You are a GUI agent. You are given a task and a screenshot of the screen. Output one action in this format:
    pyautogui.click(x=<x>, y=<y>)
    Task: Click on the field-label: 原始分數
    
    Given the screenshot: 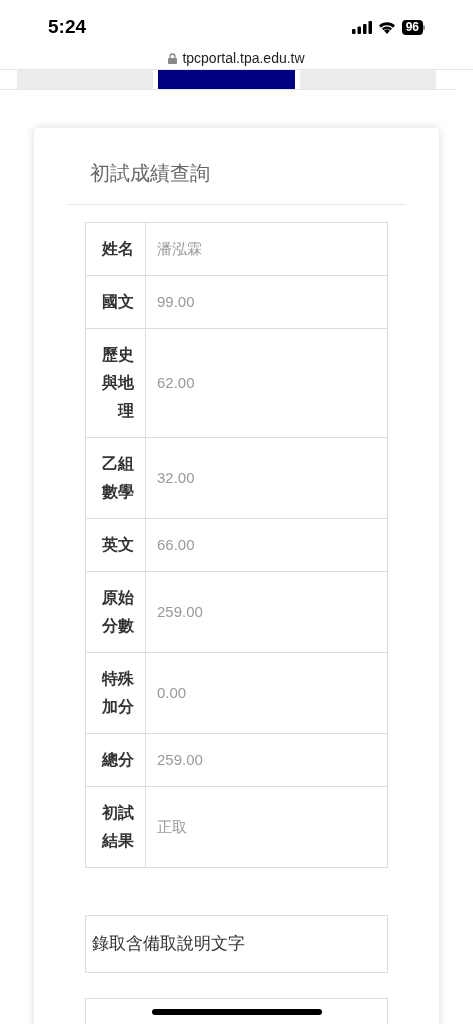 What is the action you would take?
    pyautogui.click(x=115, y=612)
    